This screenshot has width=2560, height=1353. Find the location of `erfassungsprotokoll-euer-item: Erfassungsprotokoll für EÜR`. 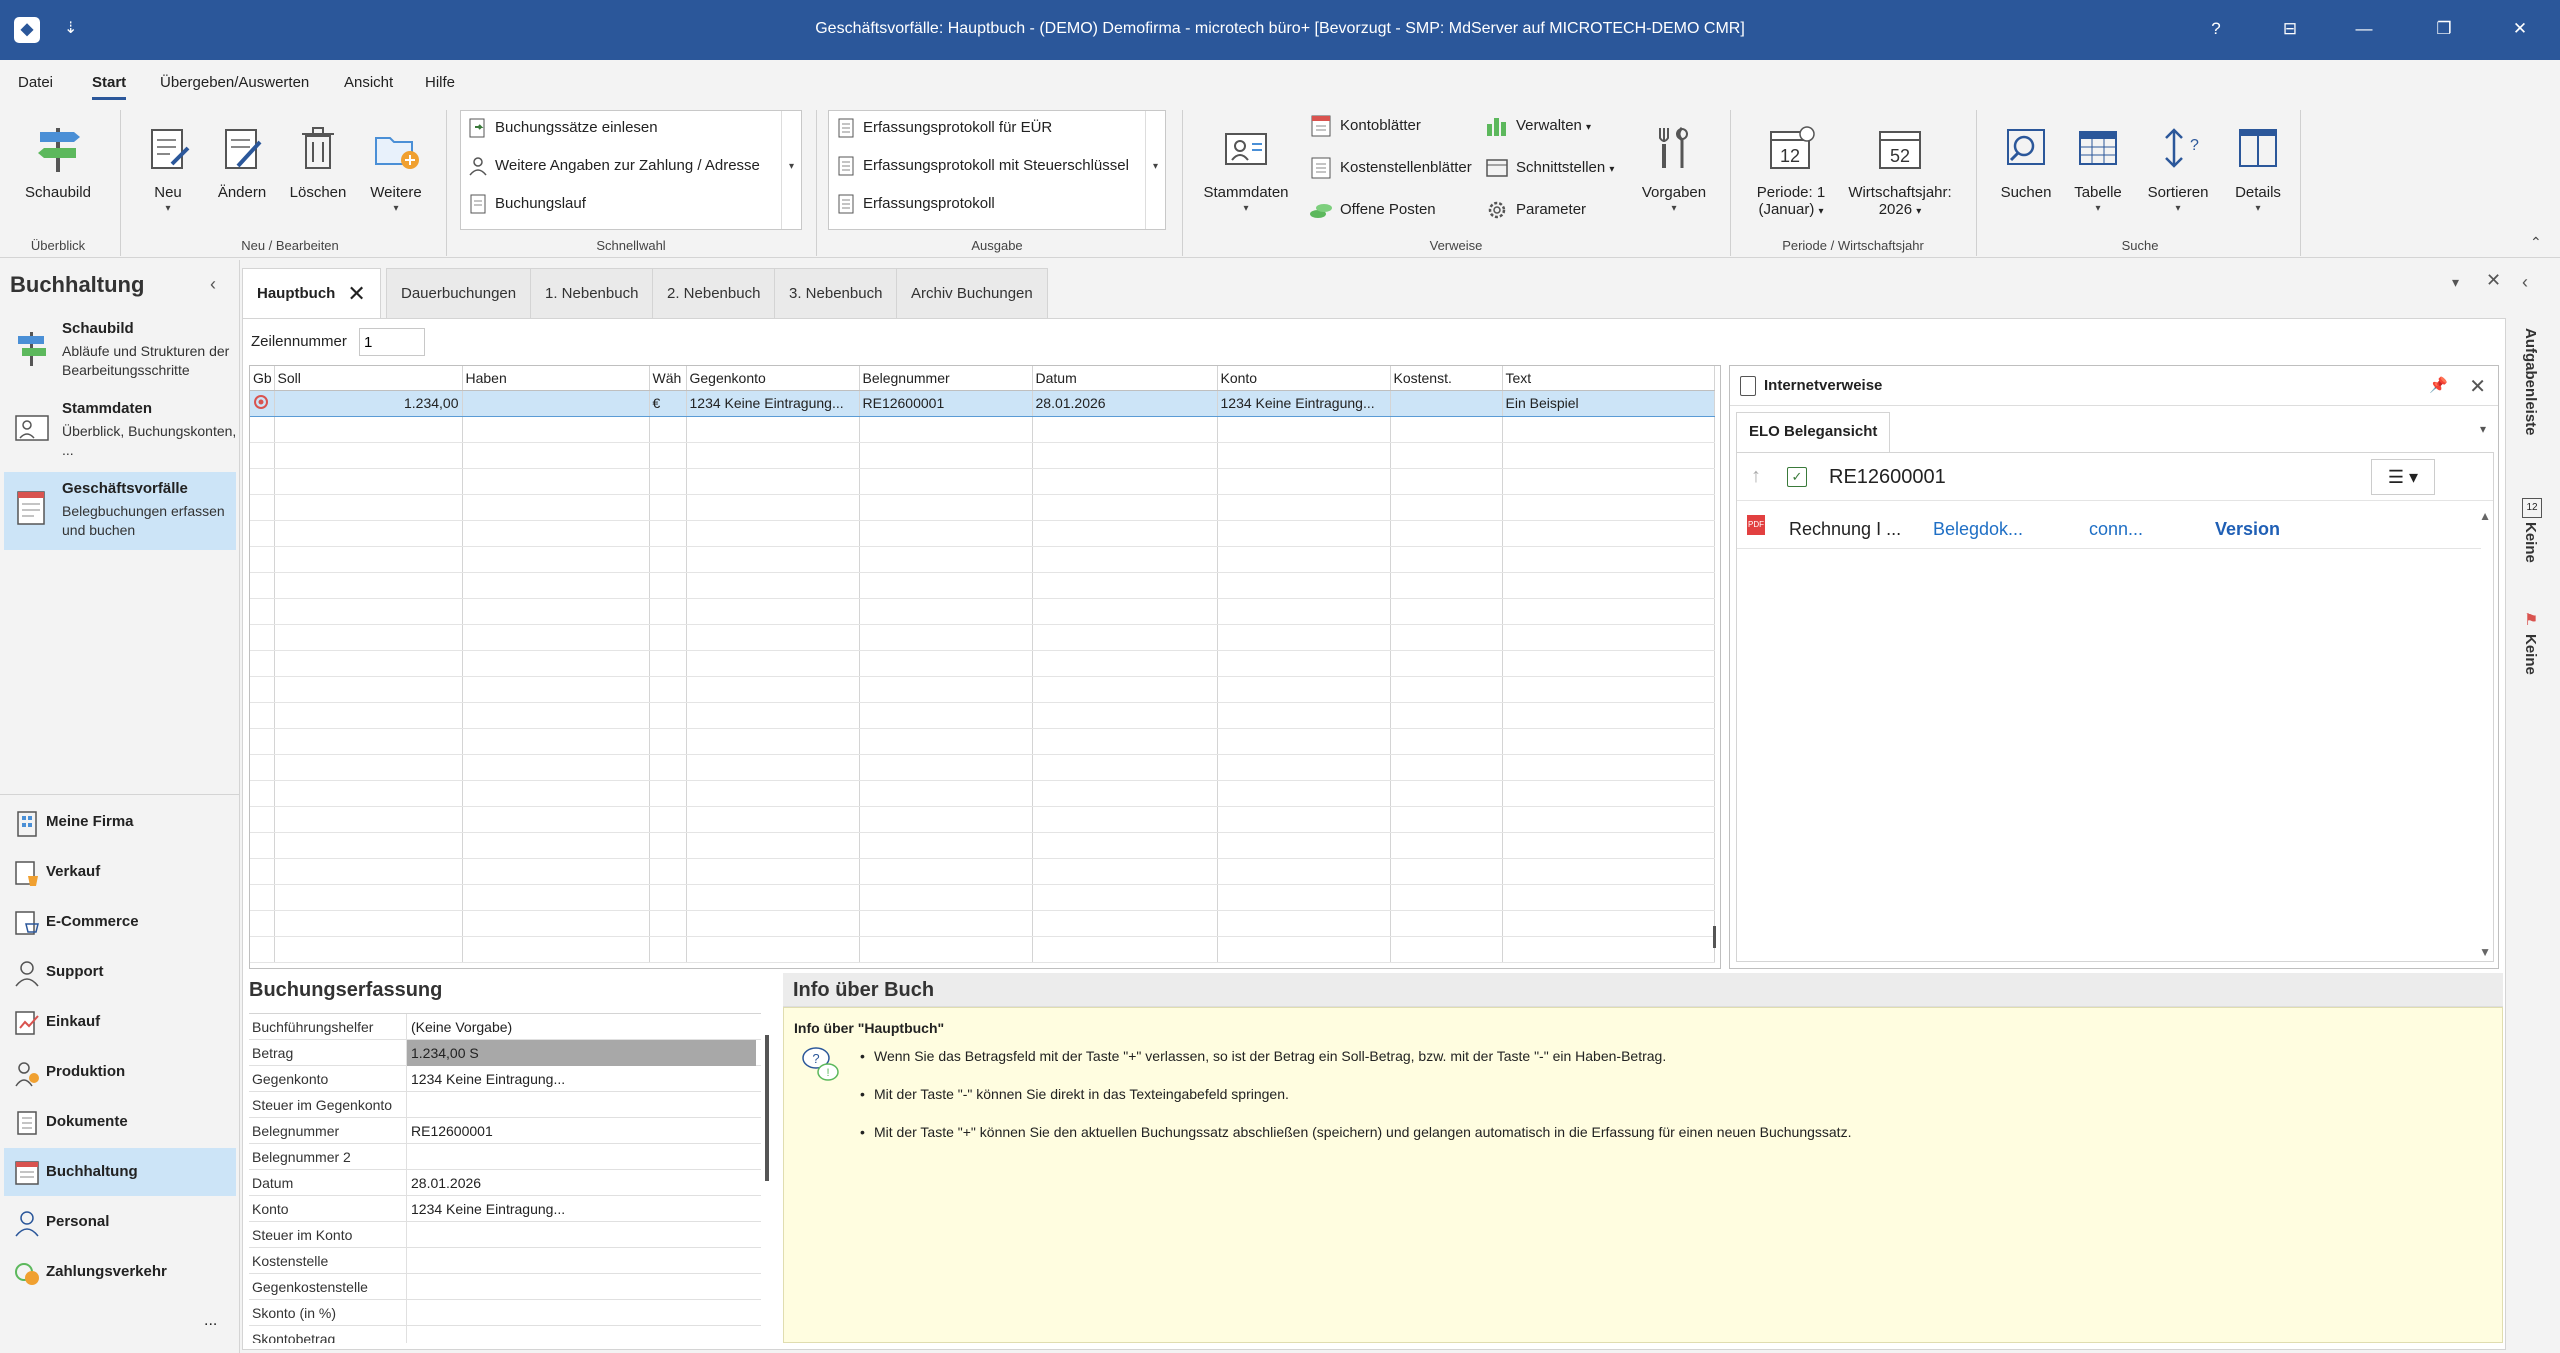

erfassungsprotokoll-euer-item: Erfassungsprotokoll für EÜR is located at coordinates (943, 128).